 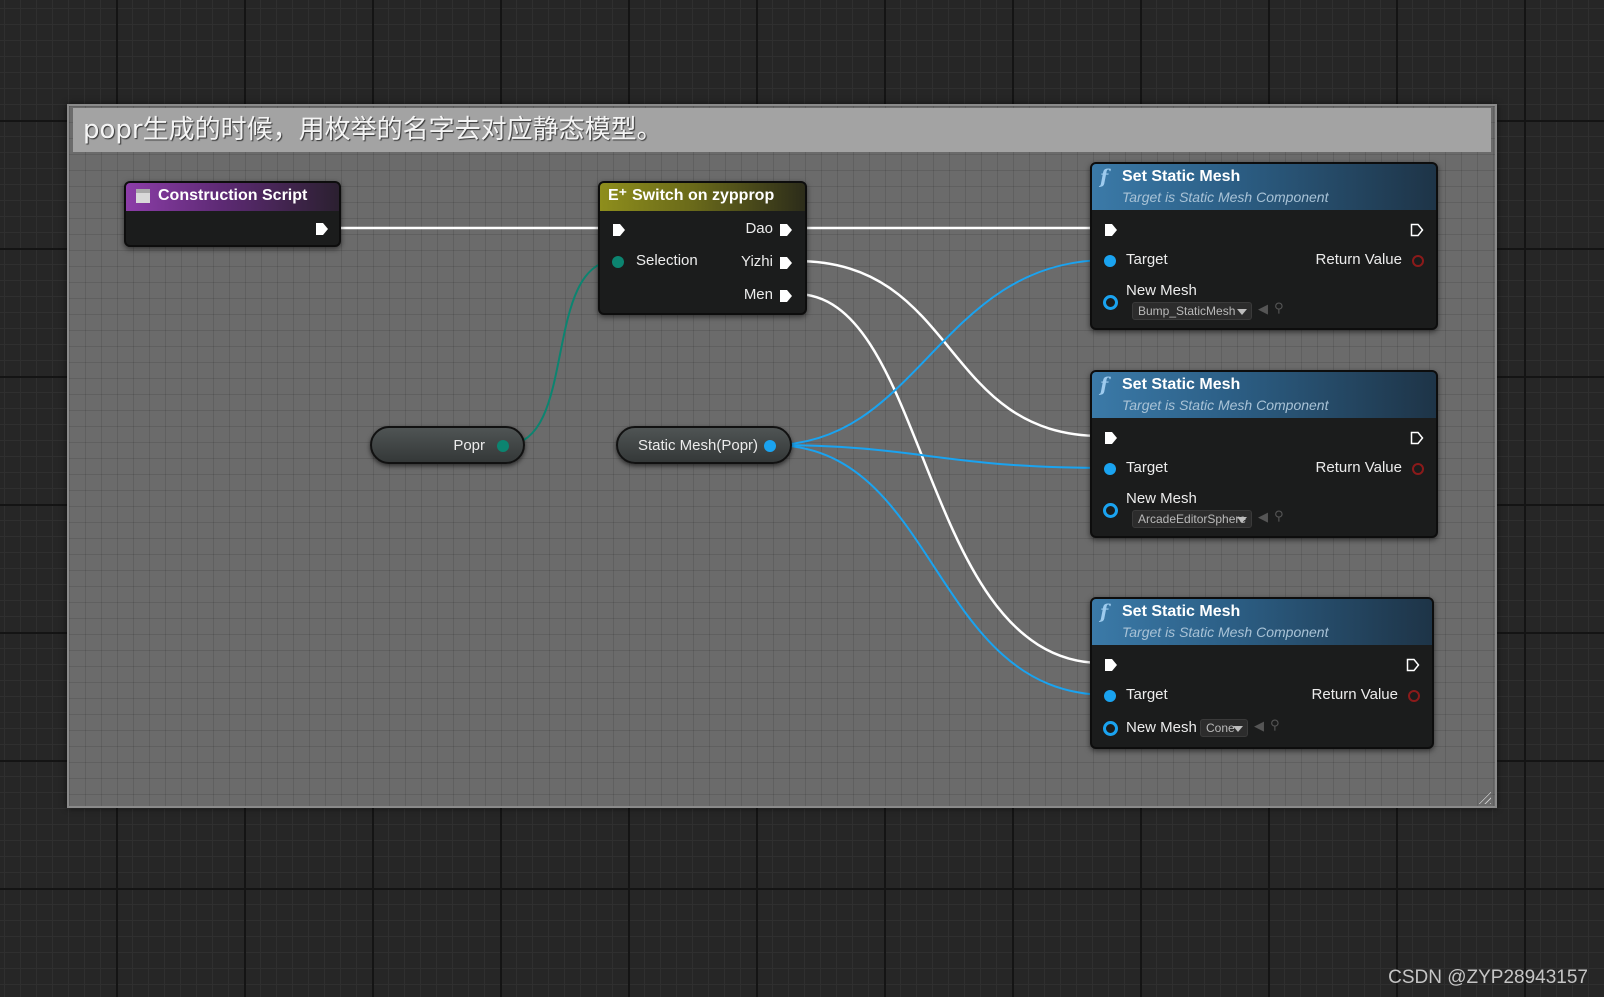 What do you see at coordinates (786, 296) in the screenshot?
I see `exec-output-men-pin` at bounding box center [786, 296].